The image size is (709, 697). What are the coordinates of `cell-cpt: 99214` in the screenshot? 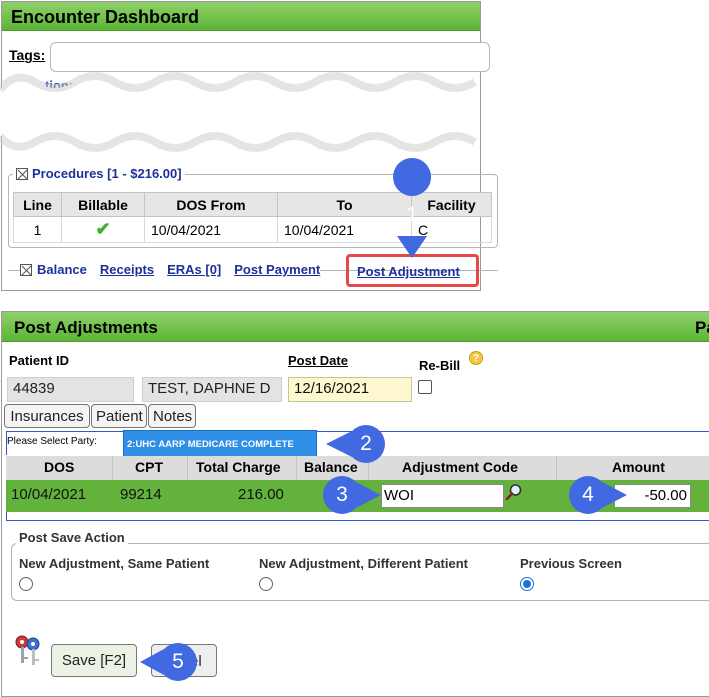 It's located at (141, 494).